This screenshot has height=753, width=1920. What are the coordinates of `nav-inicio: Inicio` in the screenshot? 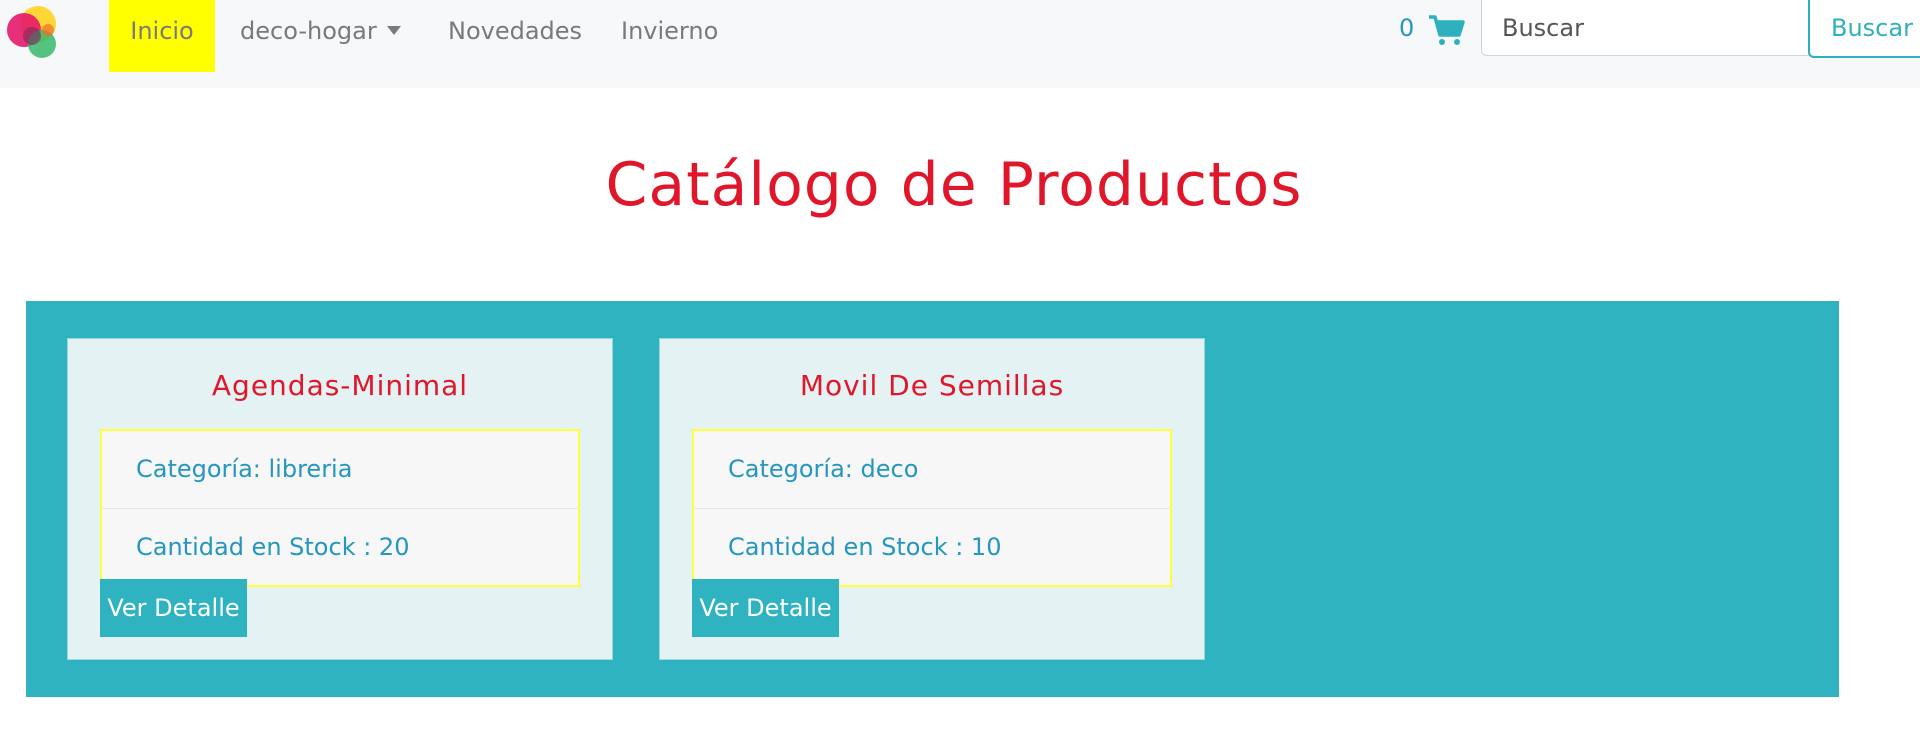 It's located at (162, 36).